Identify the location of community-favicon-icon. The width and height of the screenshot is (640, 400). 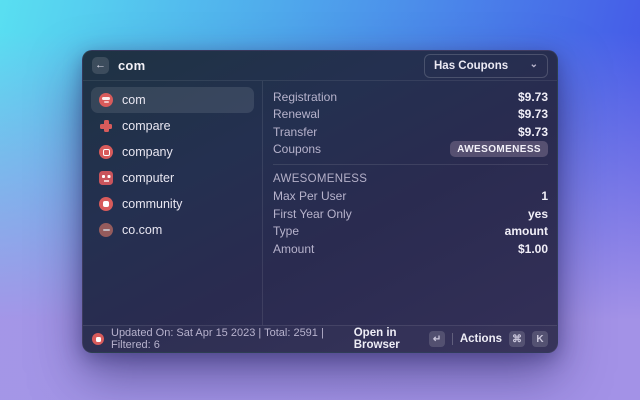
(106, 204).